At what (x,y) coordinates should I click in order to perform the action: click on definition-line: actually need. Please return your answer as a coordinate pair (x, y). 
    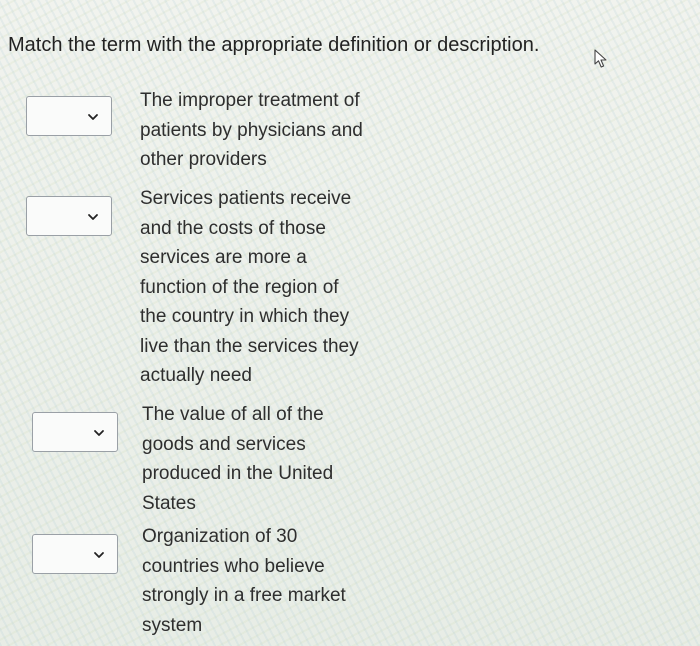
    Looking at the image, I should click on (196, 375).